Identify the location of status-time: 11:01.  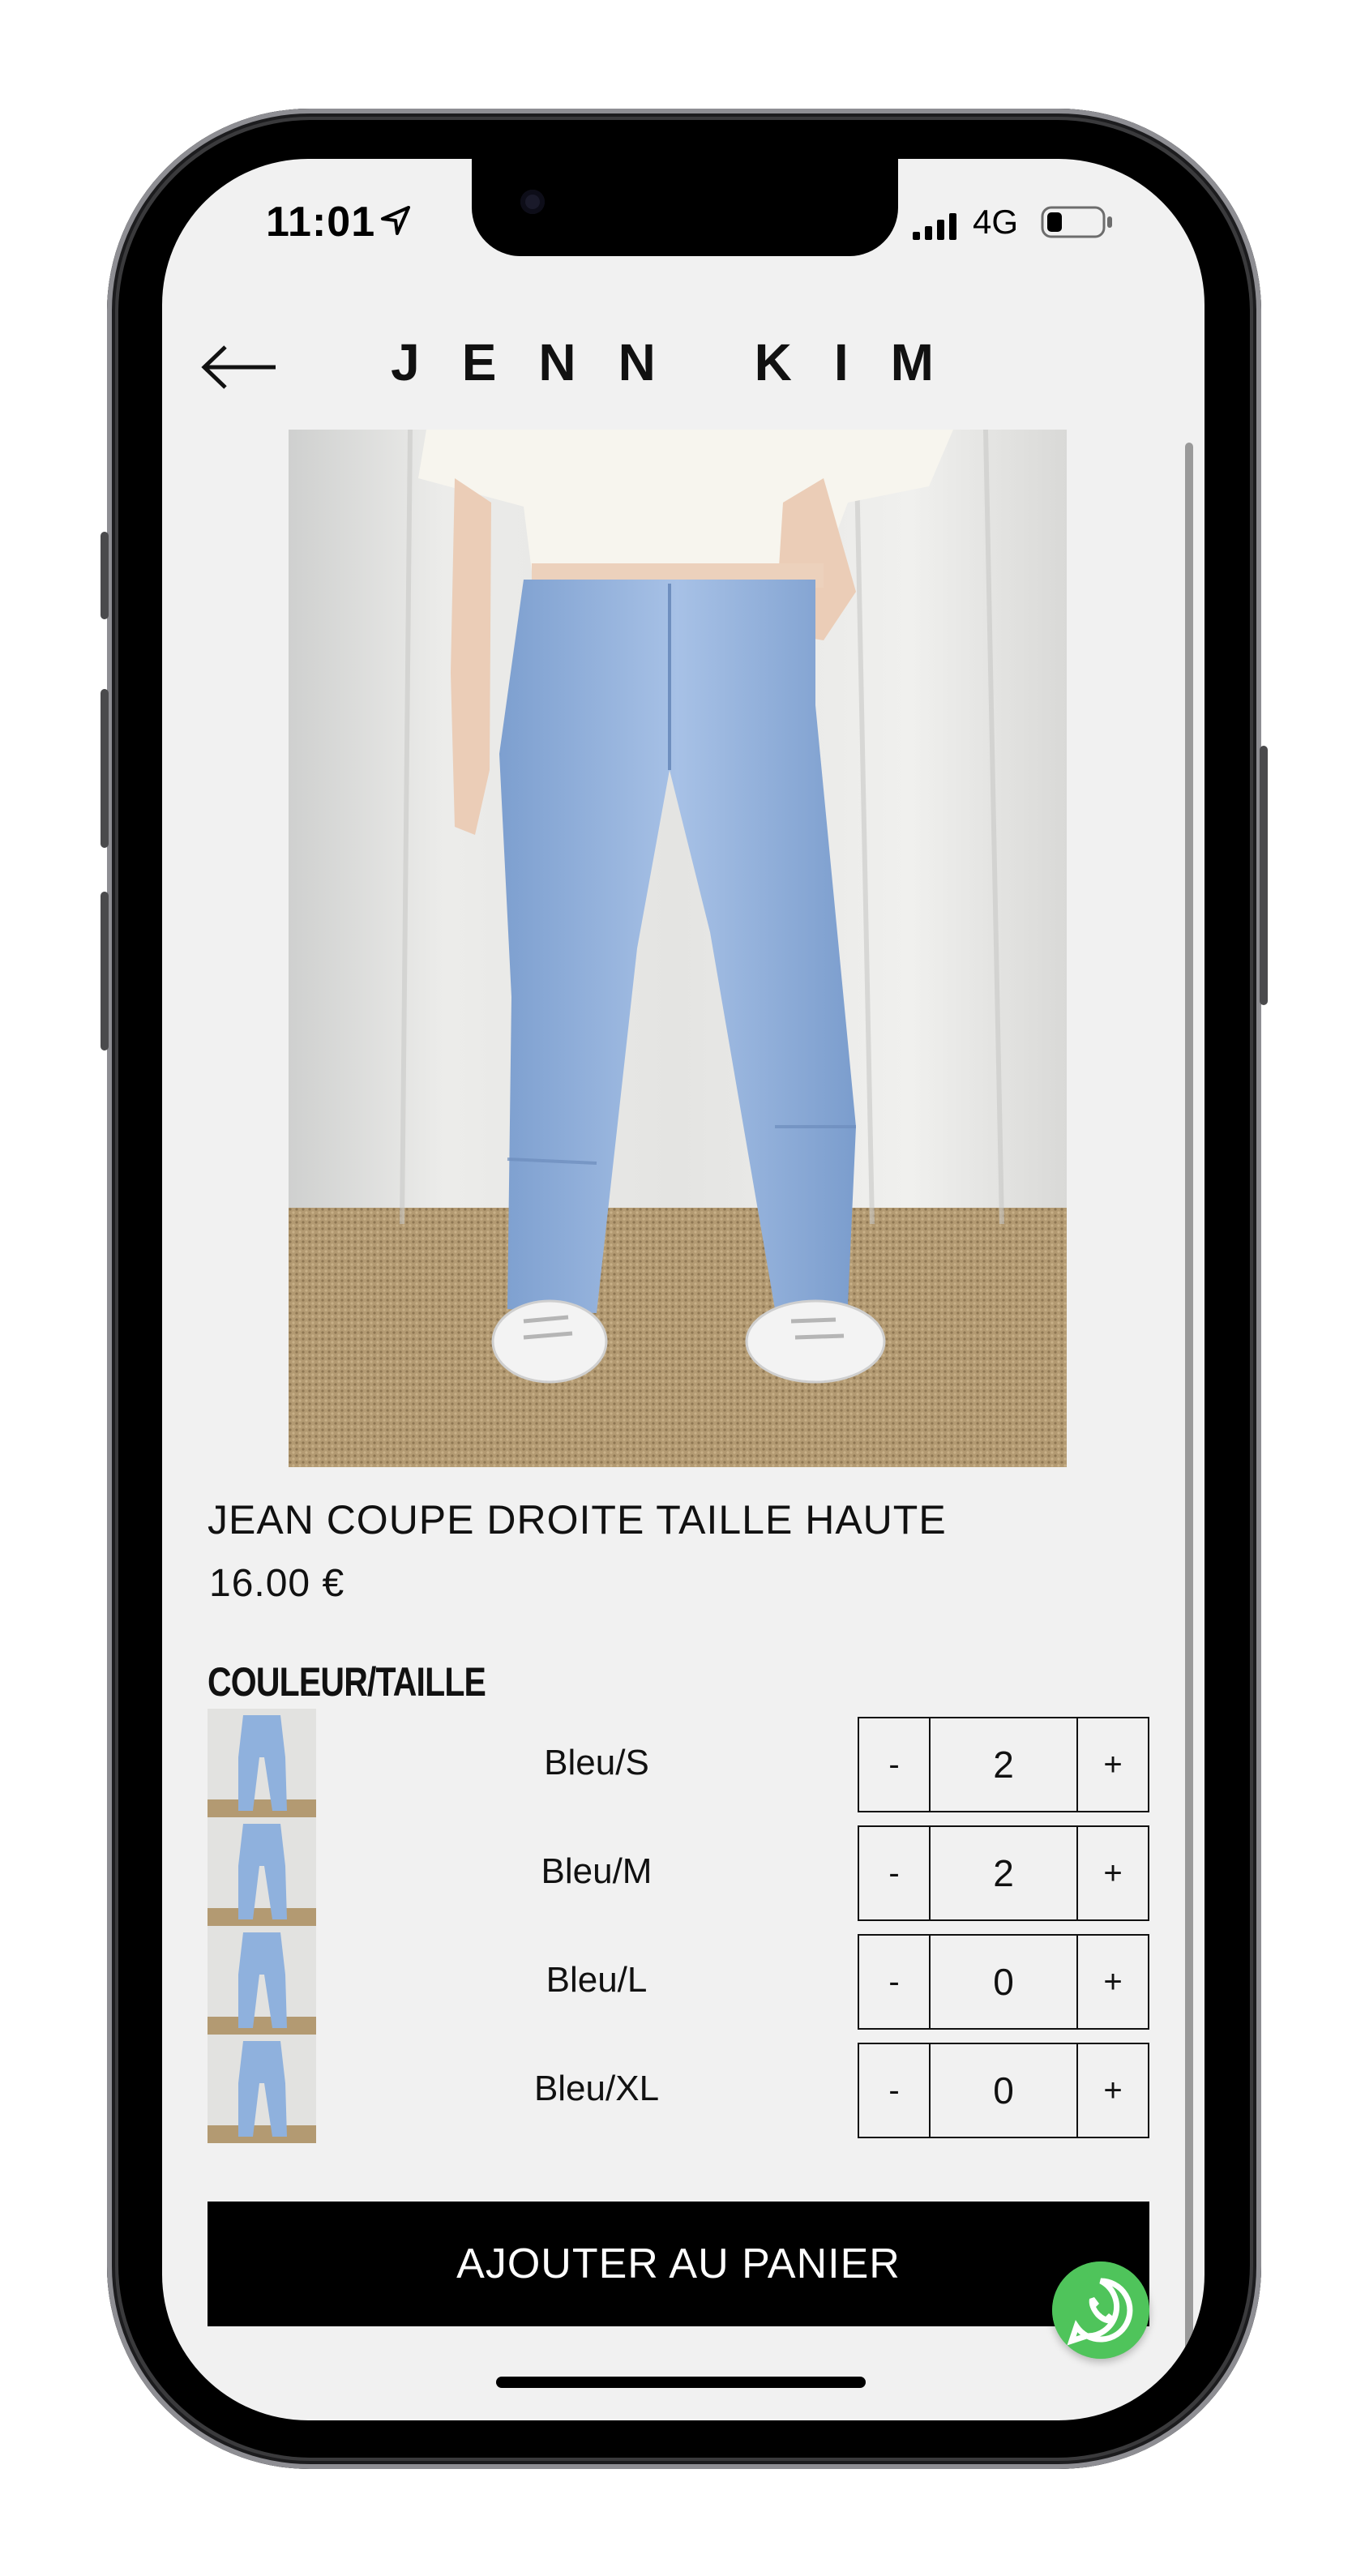
(321, 223).